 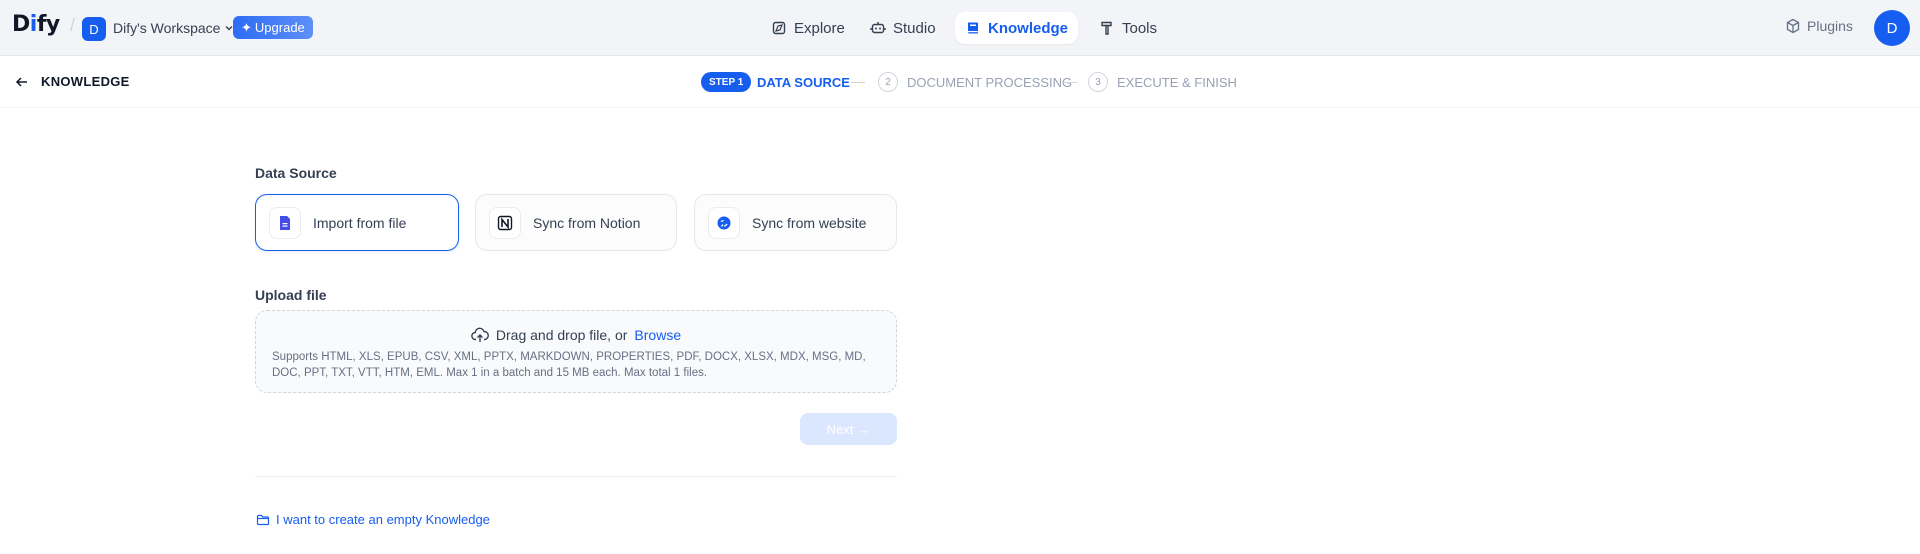 I want to click on upgrade-button: ✦ Upgrade, so click(x=273, y=27).